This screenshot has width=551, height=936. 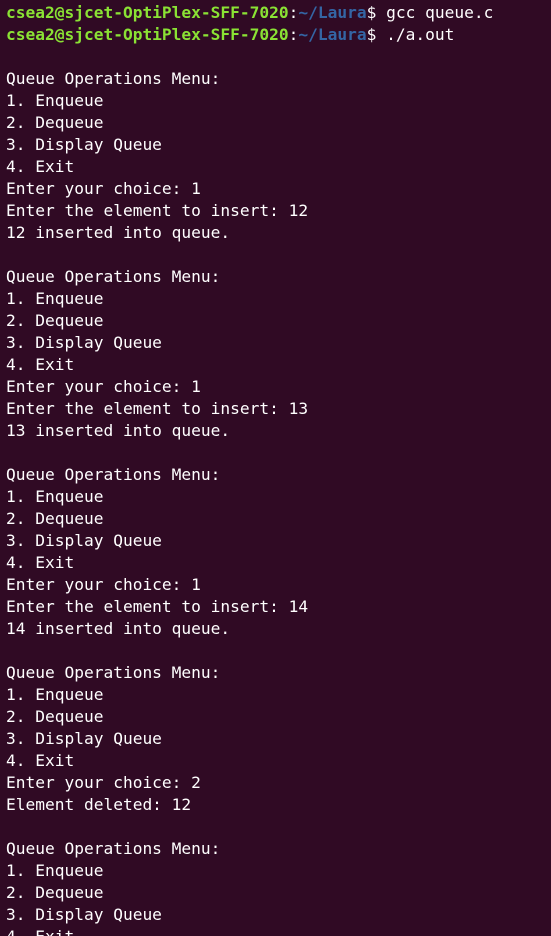 What do you see at coordinates (99, 804) in the screenshot?
I see `output-line: Element deleted: 12` at bounding box center [99, 804].